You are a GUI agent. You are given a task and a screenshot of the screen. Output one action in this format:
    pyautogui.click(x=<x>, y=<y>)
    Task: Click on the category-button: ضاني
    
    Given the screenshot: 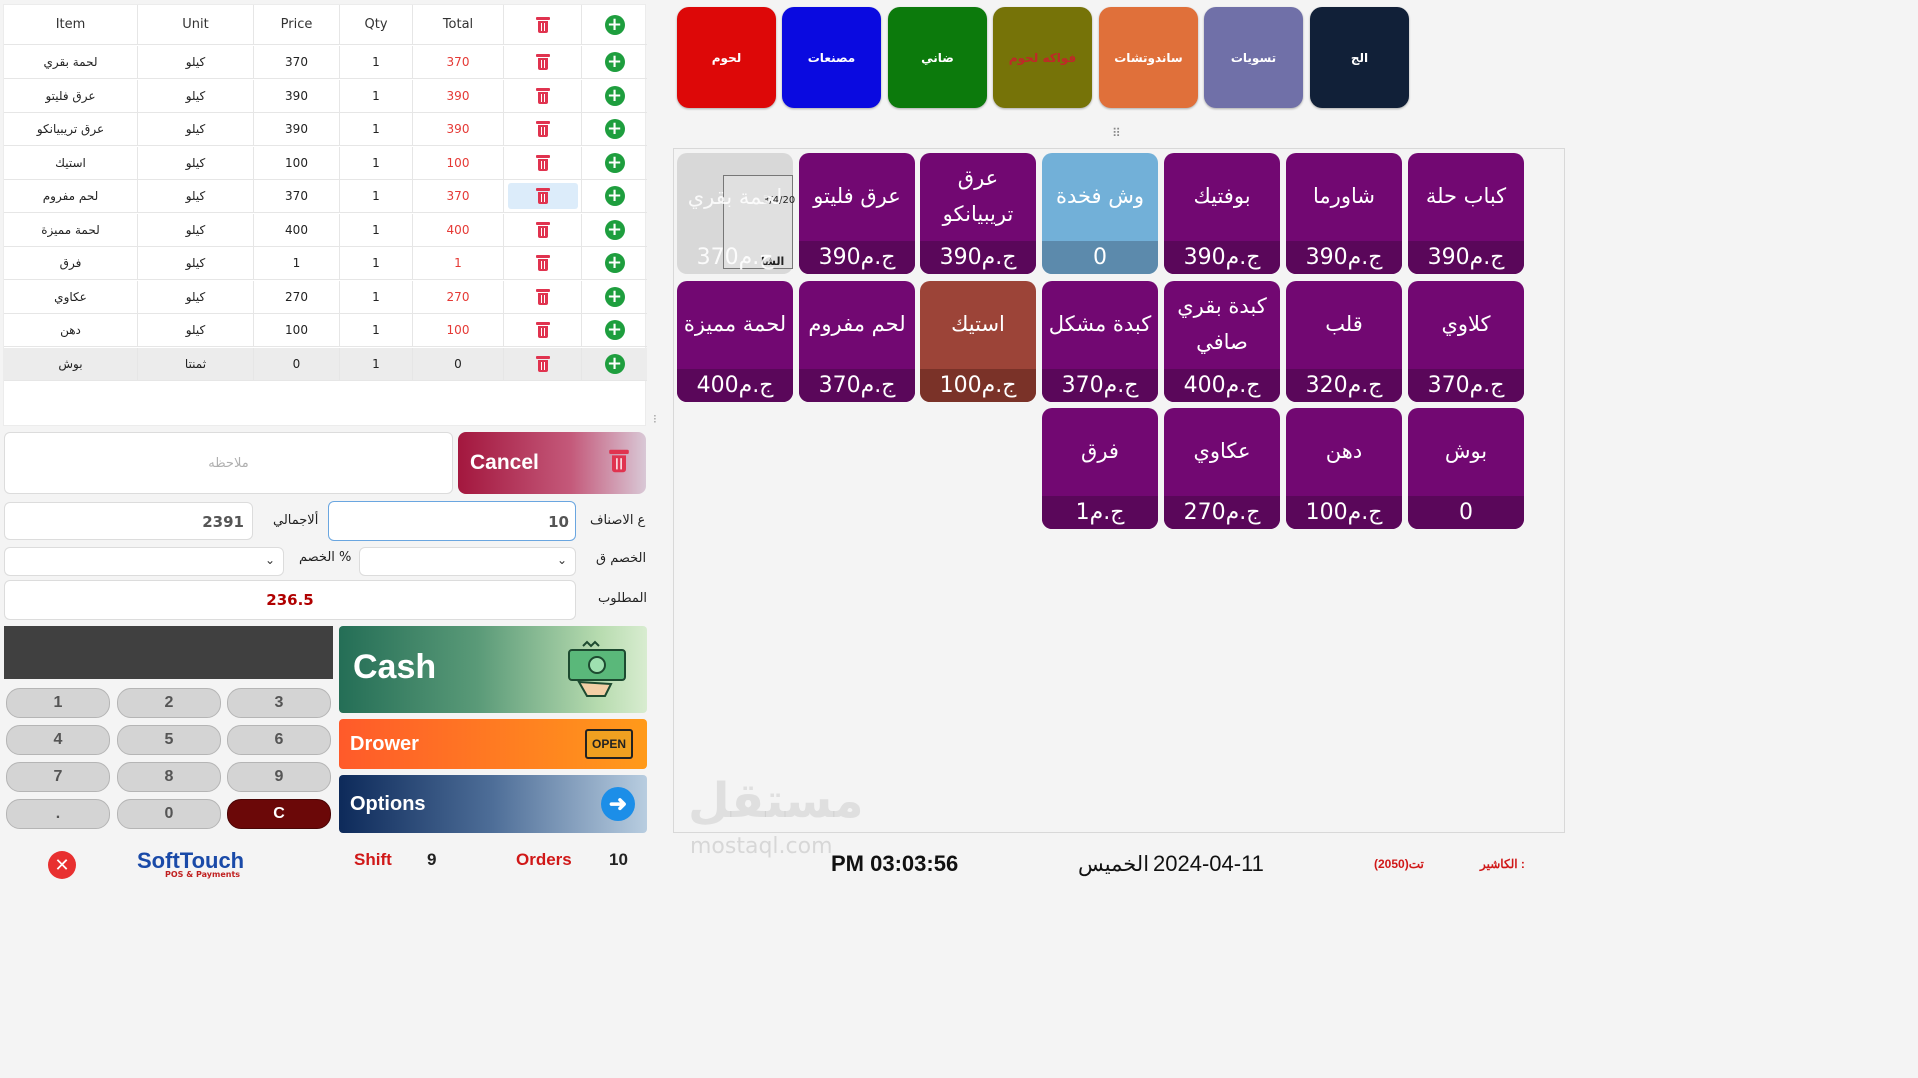 What is the action you would take?
    pyautogui.click(x=937, y=57)
    